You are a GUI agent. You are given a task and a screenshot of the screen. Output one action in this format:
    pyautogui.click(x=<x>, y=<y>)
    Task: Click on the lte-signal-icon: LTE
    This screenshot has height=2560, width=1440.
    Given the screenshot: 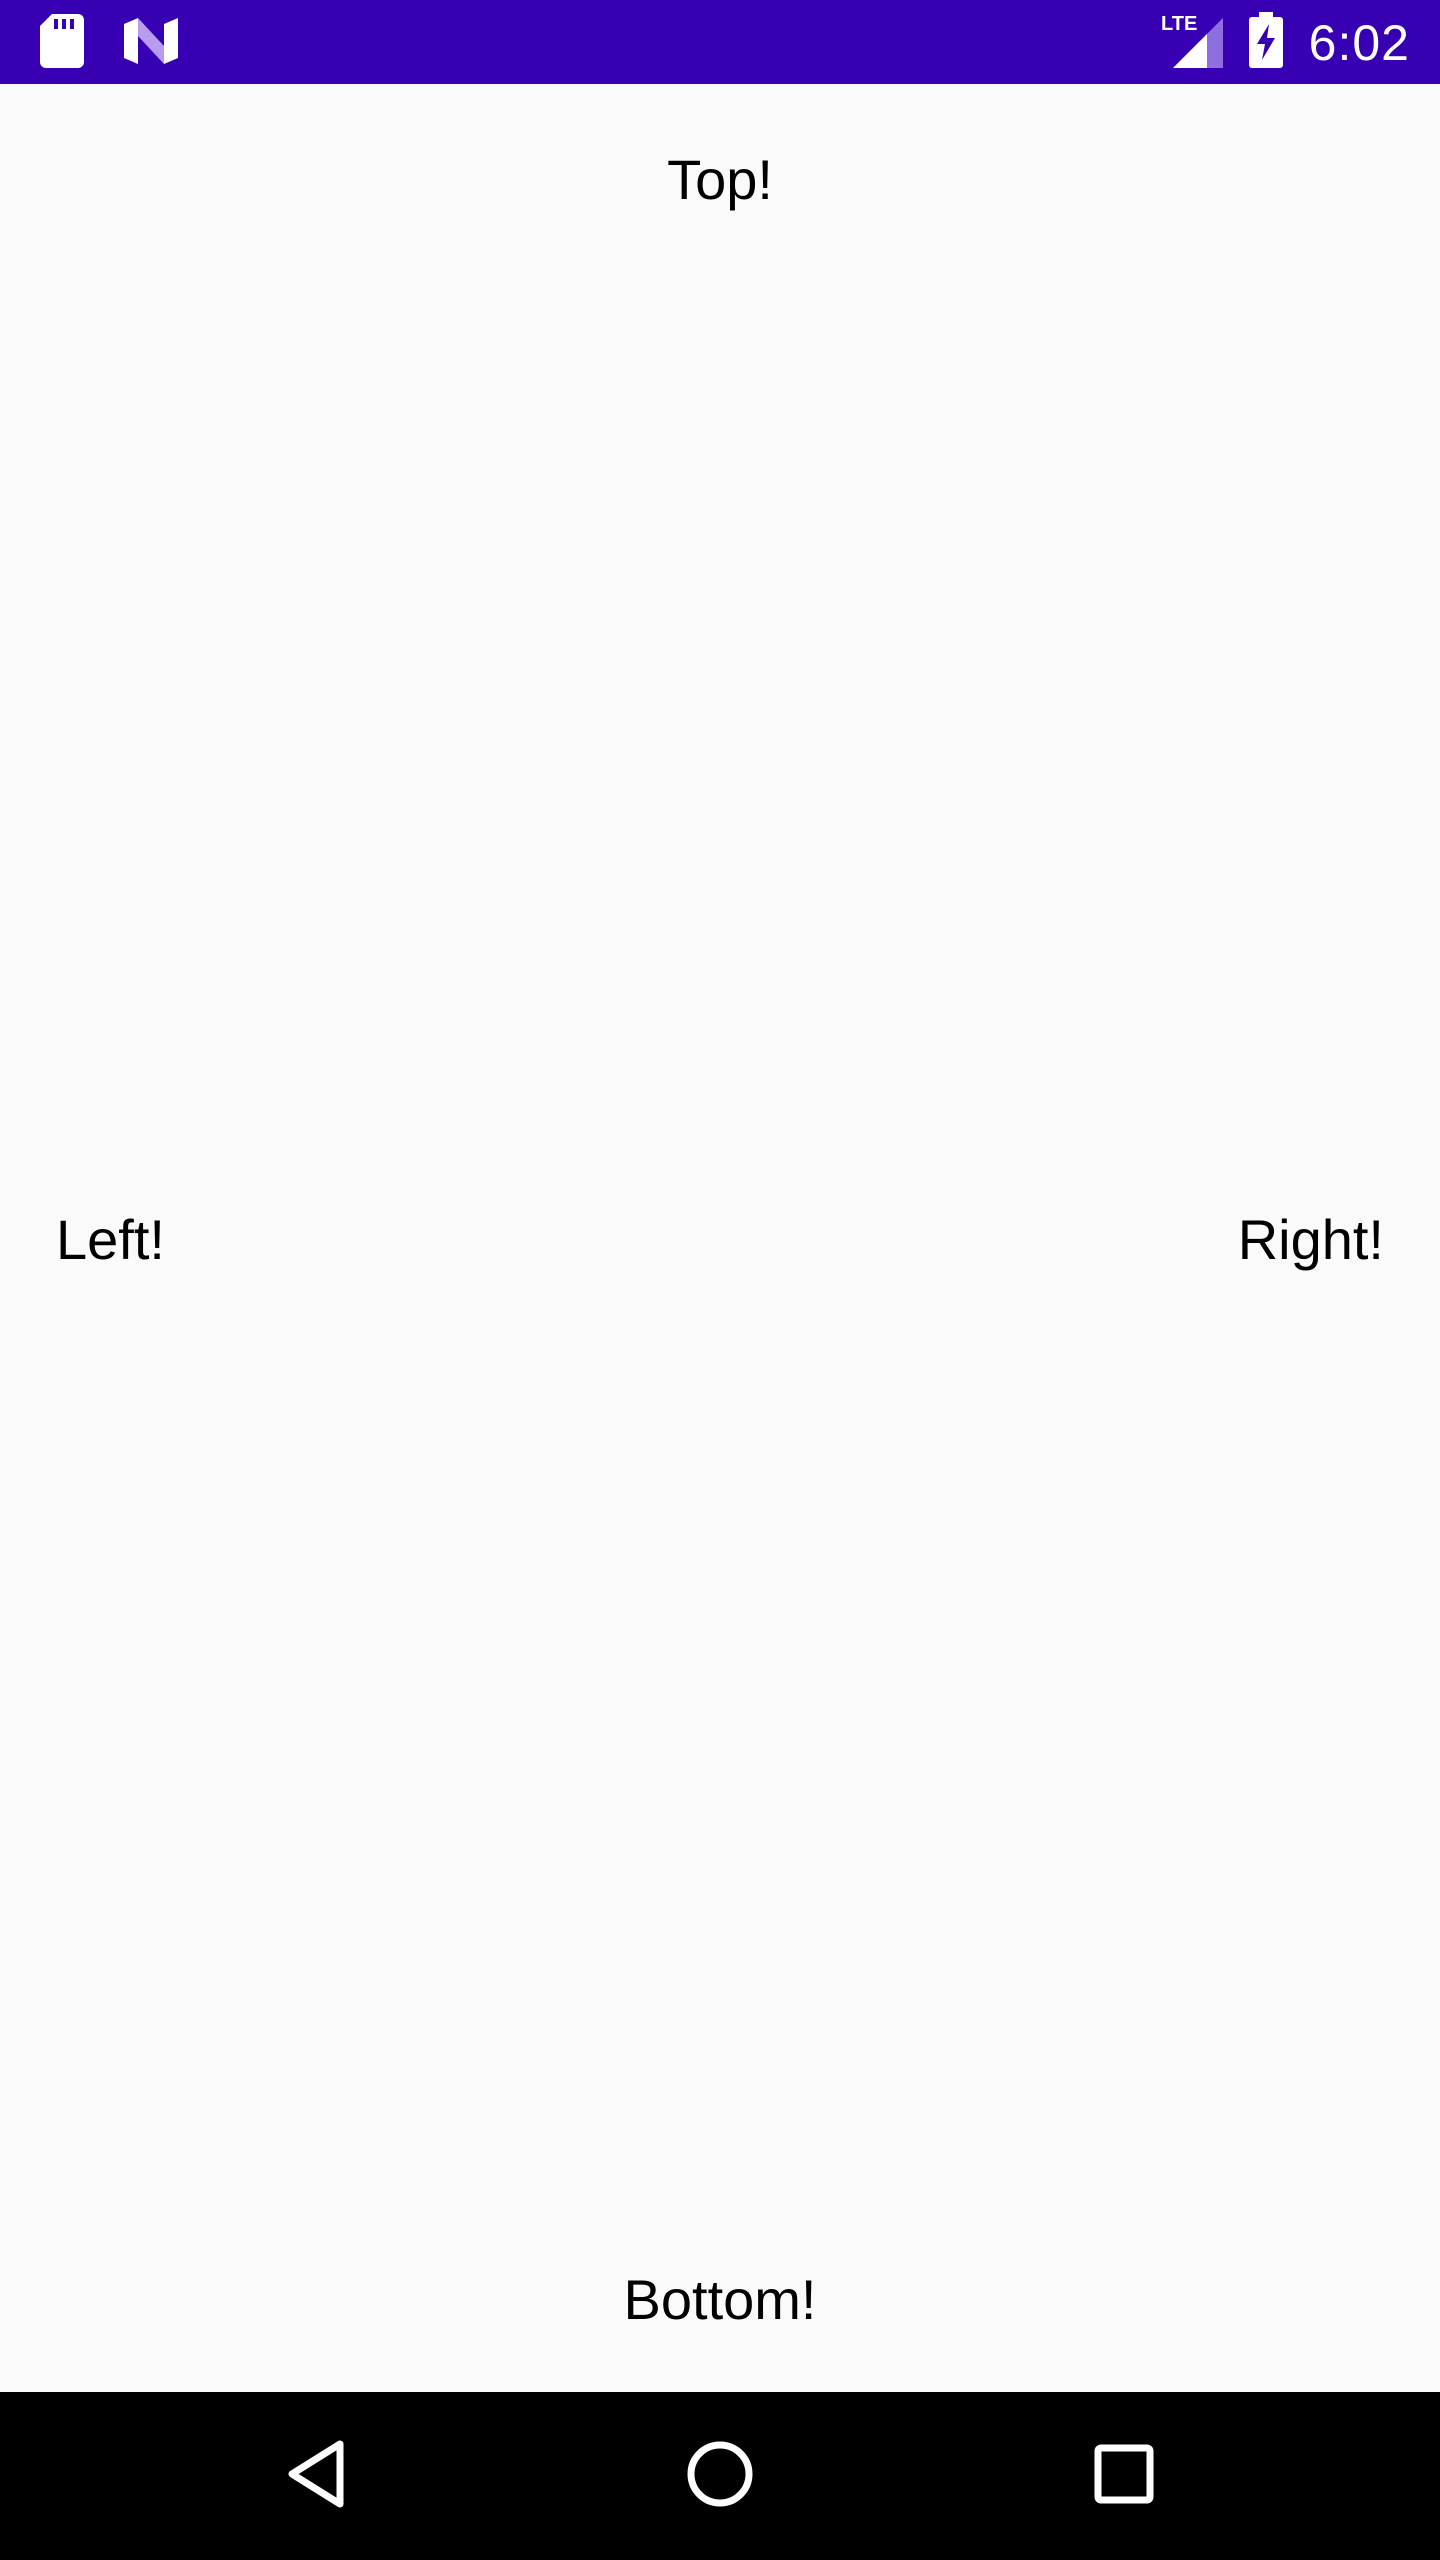 What is the action you would take?
    pyautogui.click(x=1192, y=42)
    